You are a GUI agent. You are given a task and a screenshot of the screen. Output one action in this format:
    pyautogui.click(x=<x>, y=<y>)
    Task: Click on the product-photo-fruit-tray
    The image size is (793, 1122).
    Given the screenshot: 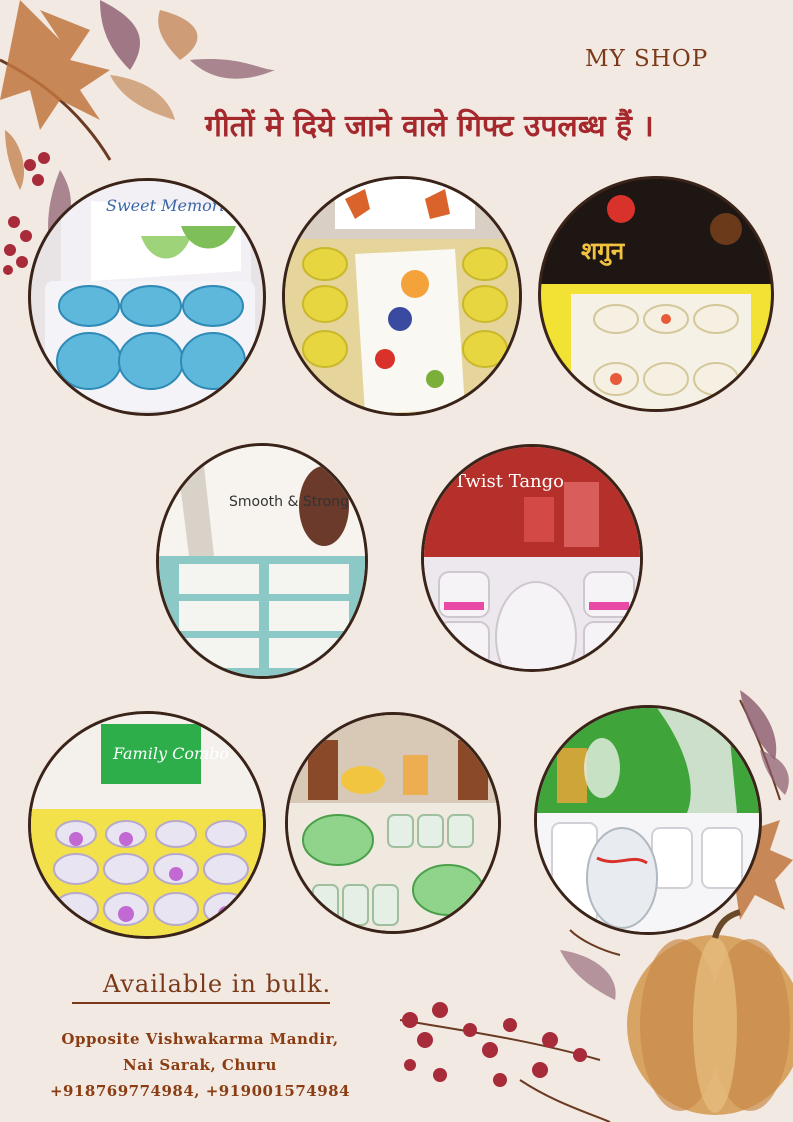 What is the action you would take?
    pyautogui.click(x=402, y=296)
    